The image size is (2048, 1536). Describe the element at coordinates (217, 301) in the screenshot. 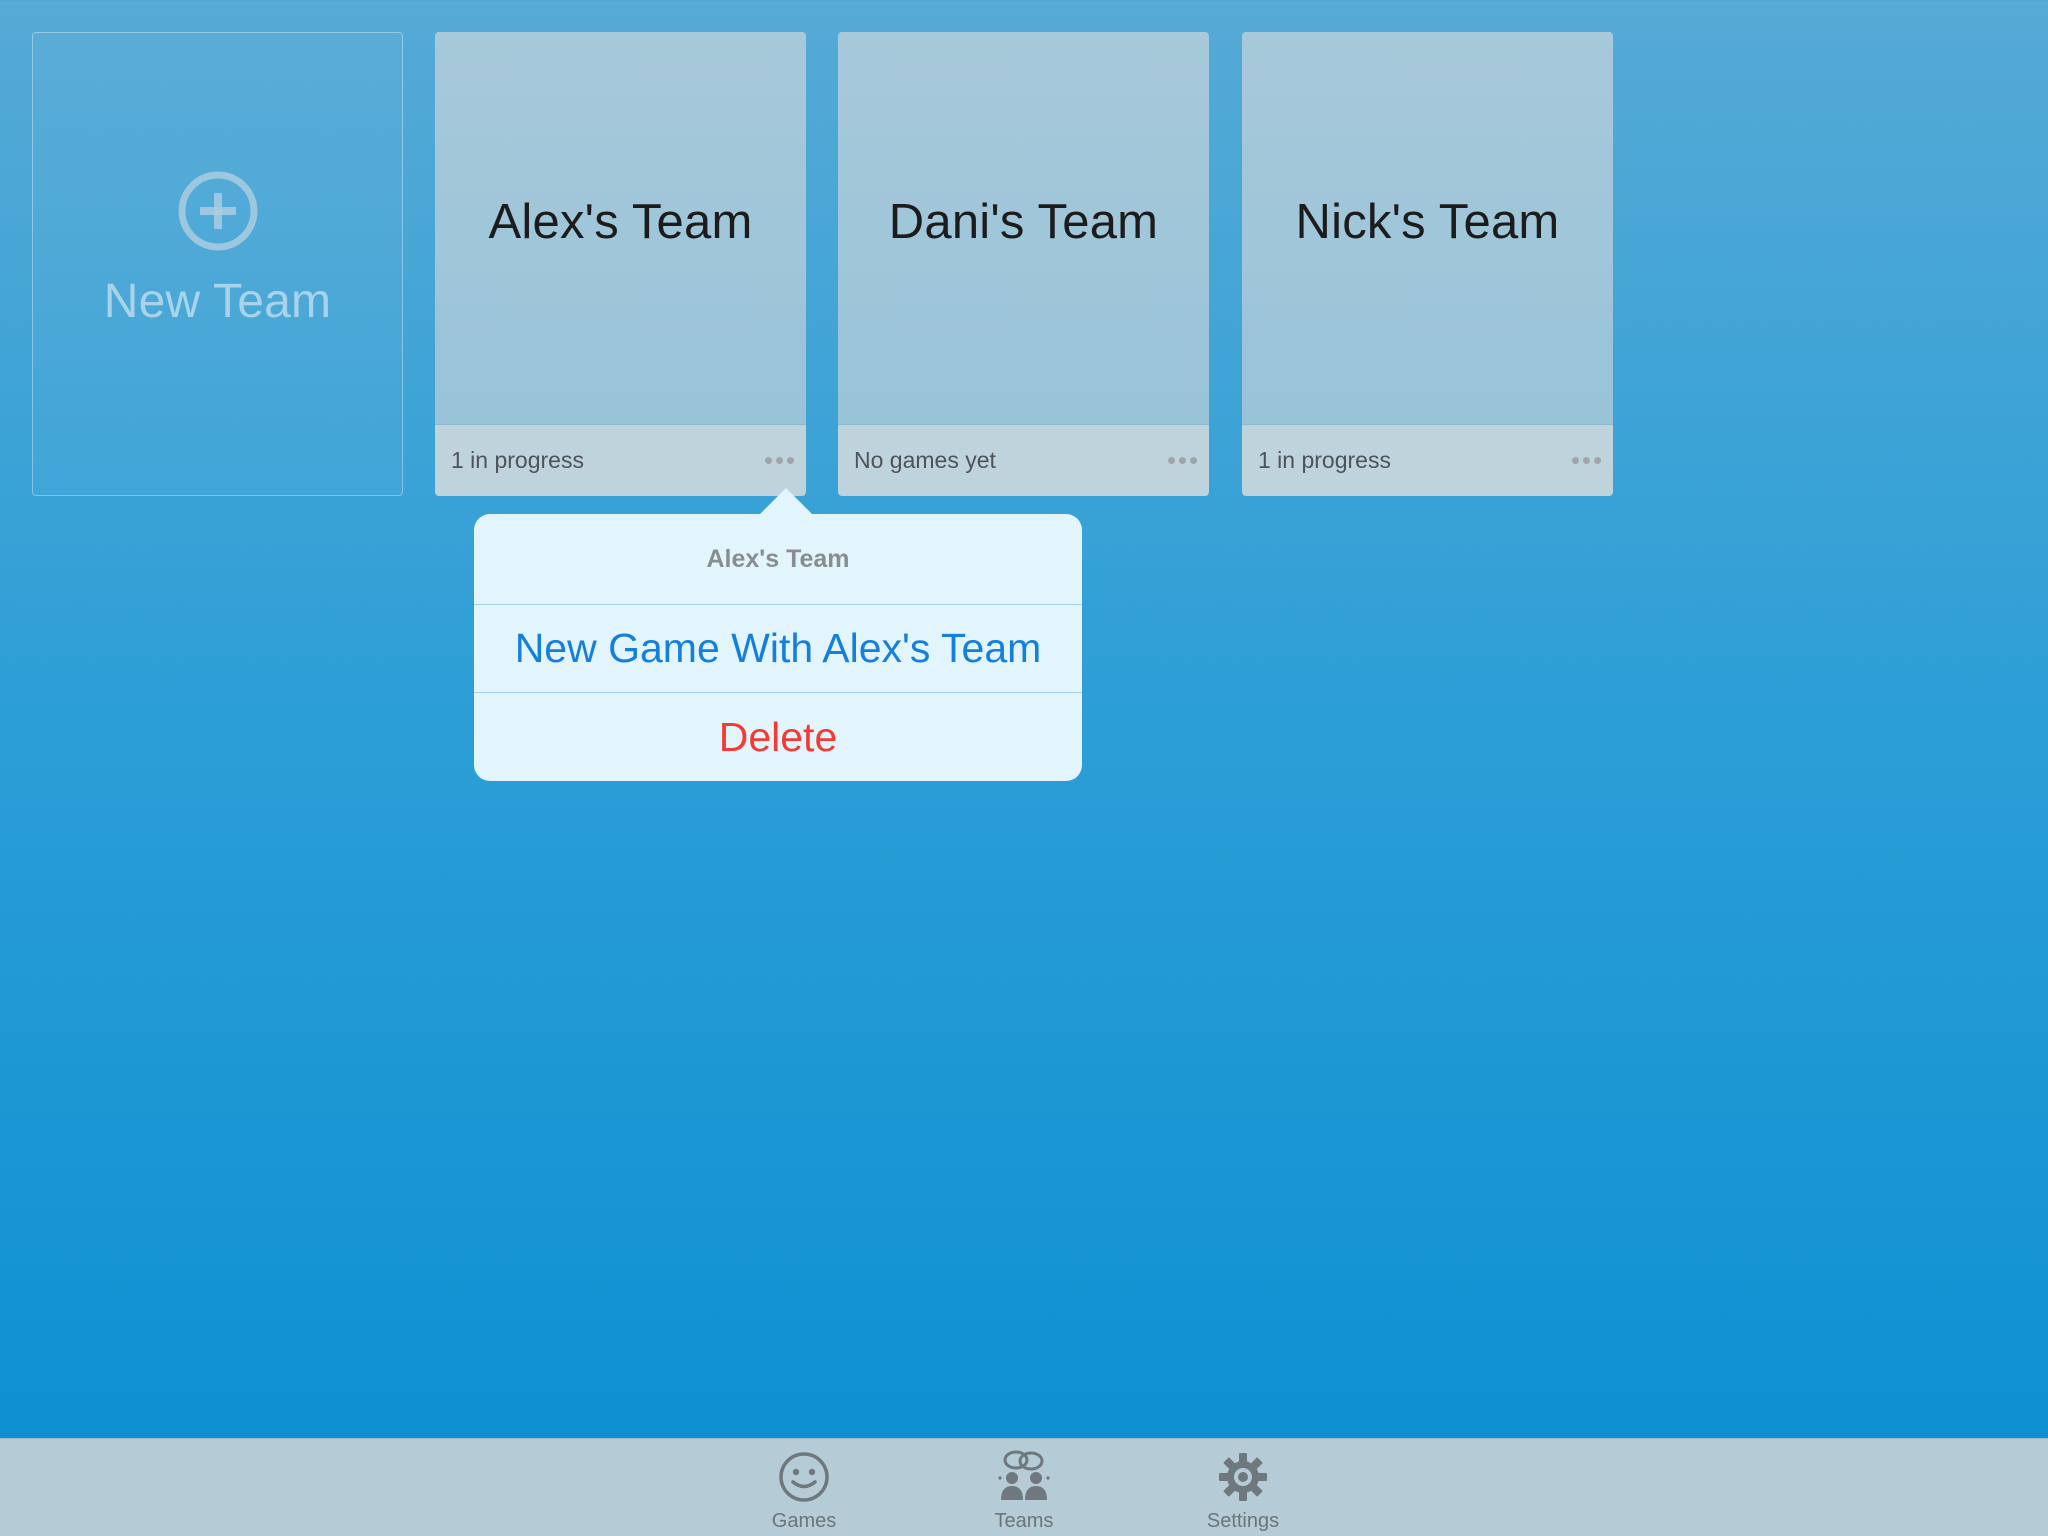

I see `new-team-label: New Team` at that location.